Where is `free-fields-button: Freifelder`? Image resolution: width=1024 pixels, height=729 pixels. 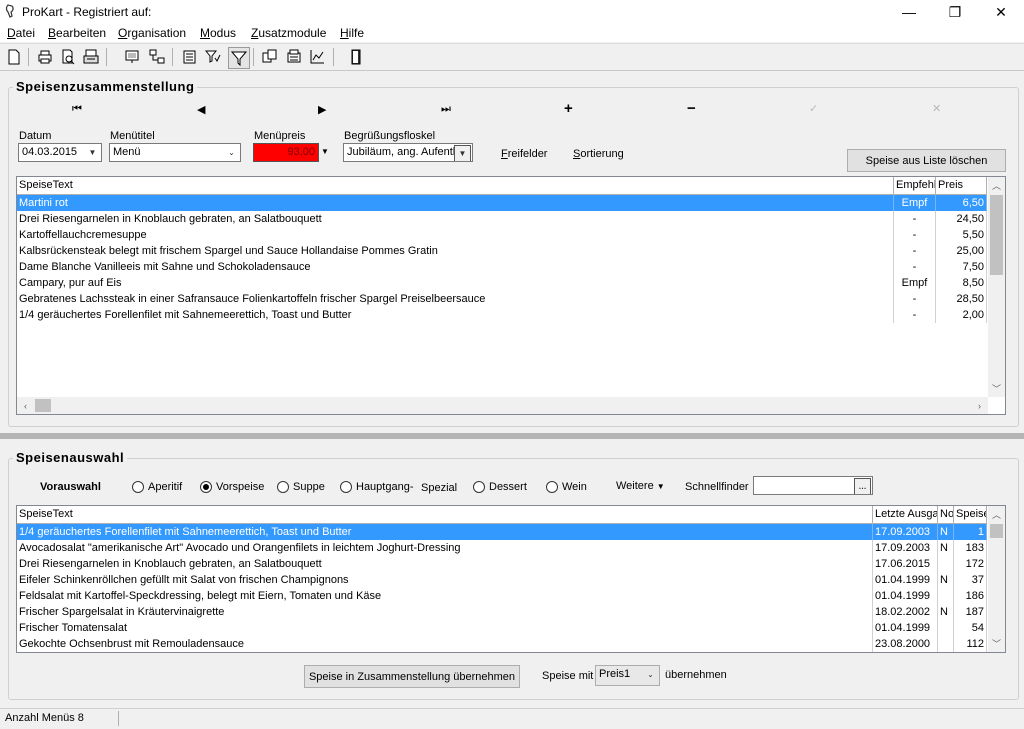 free-fields-button: Freifelder is located at coordinates (524, 154).